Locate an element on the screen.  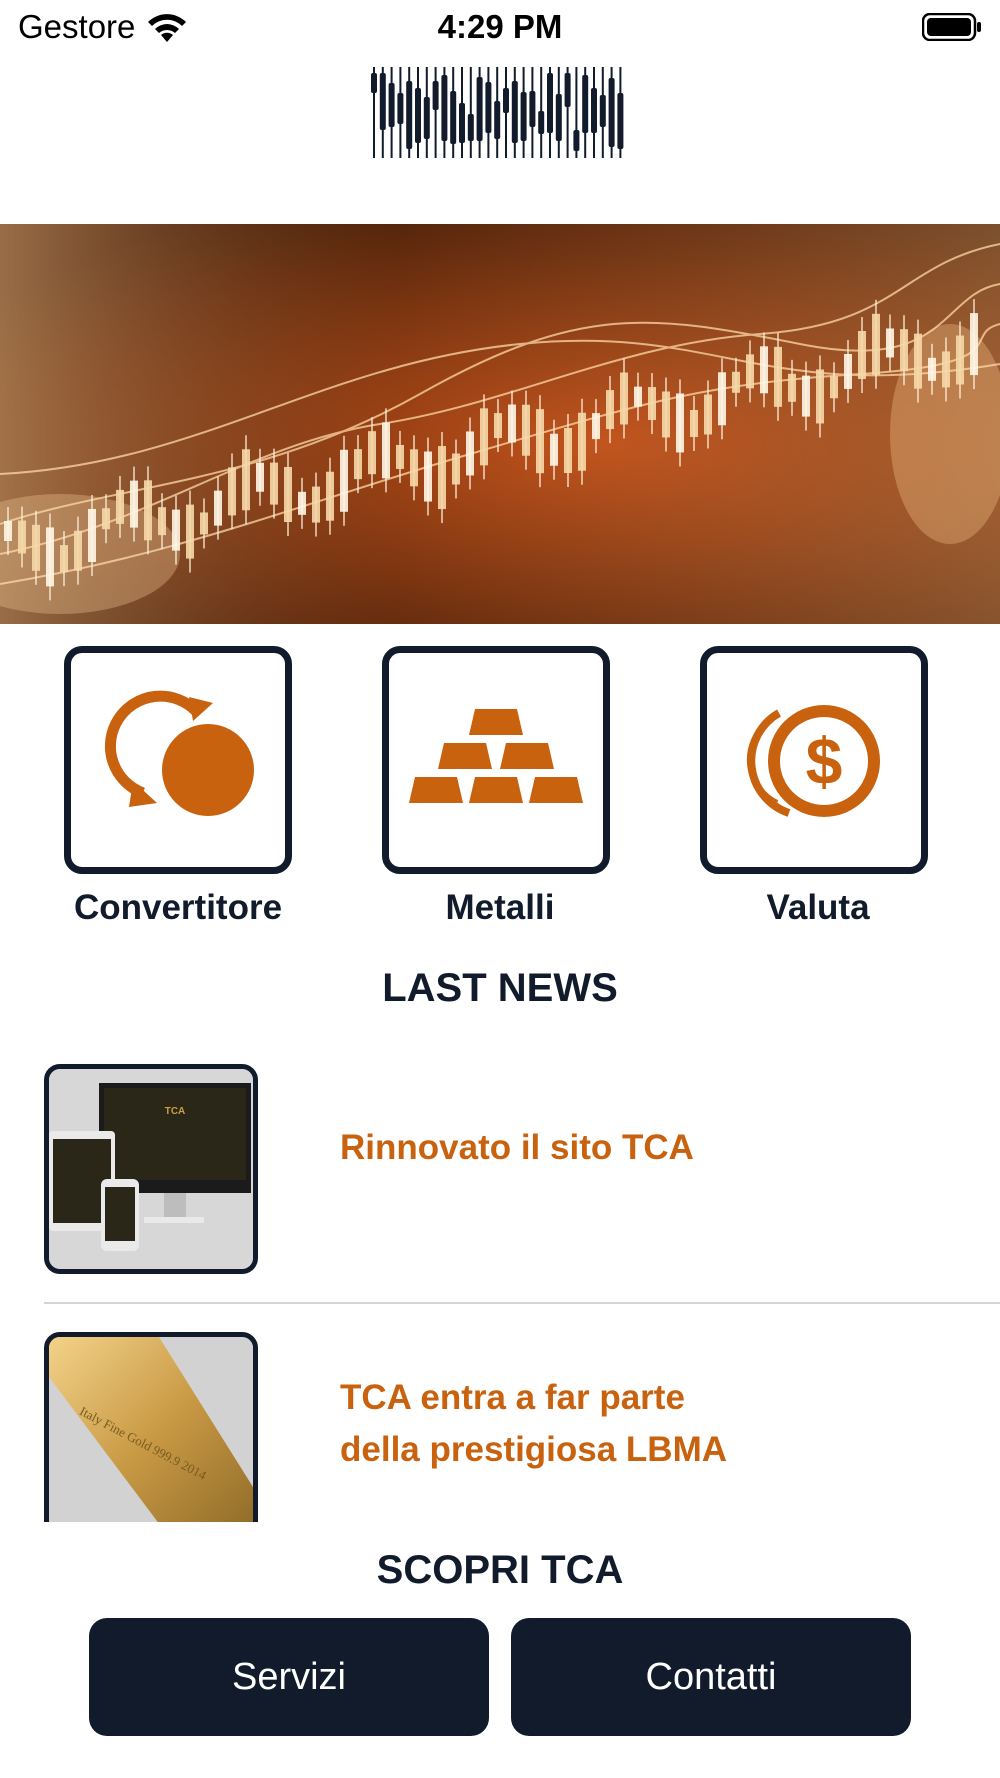
converter-label: Convertitore is located at coordinates (178, 907).